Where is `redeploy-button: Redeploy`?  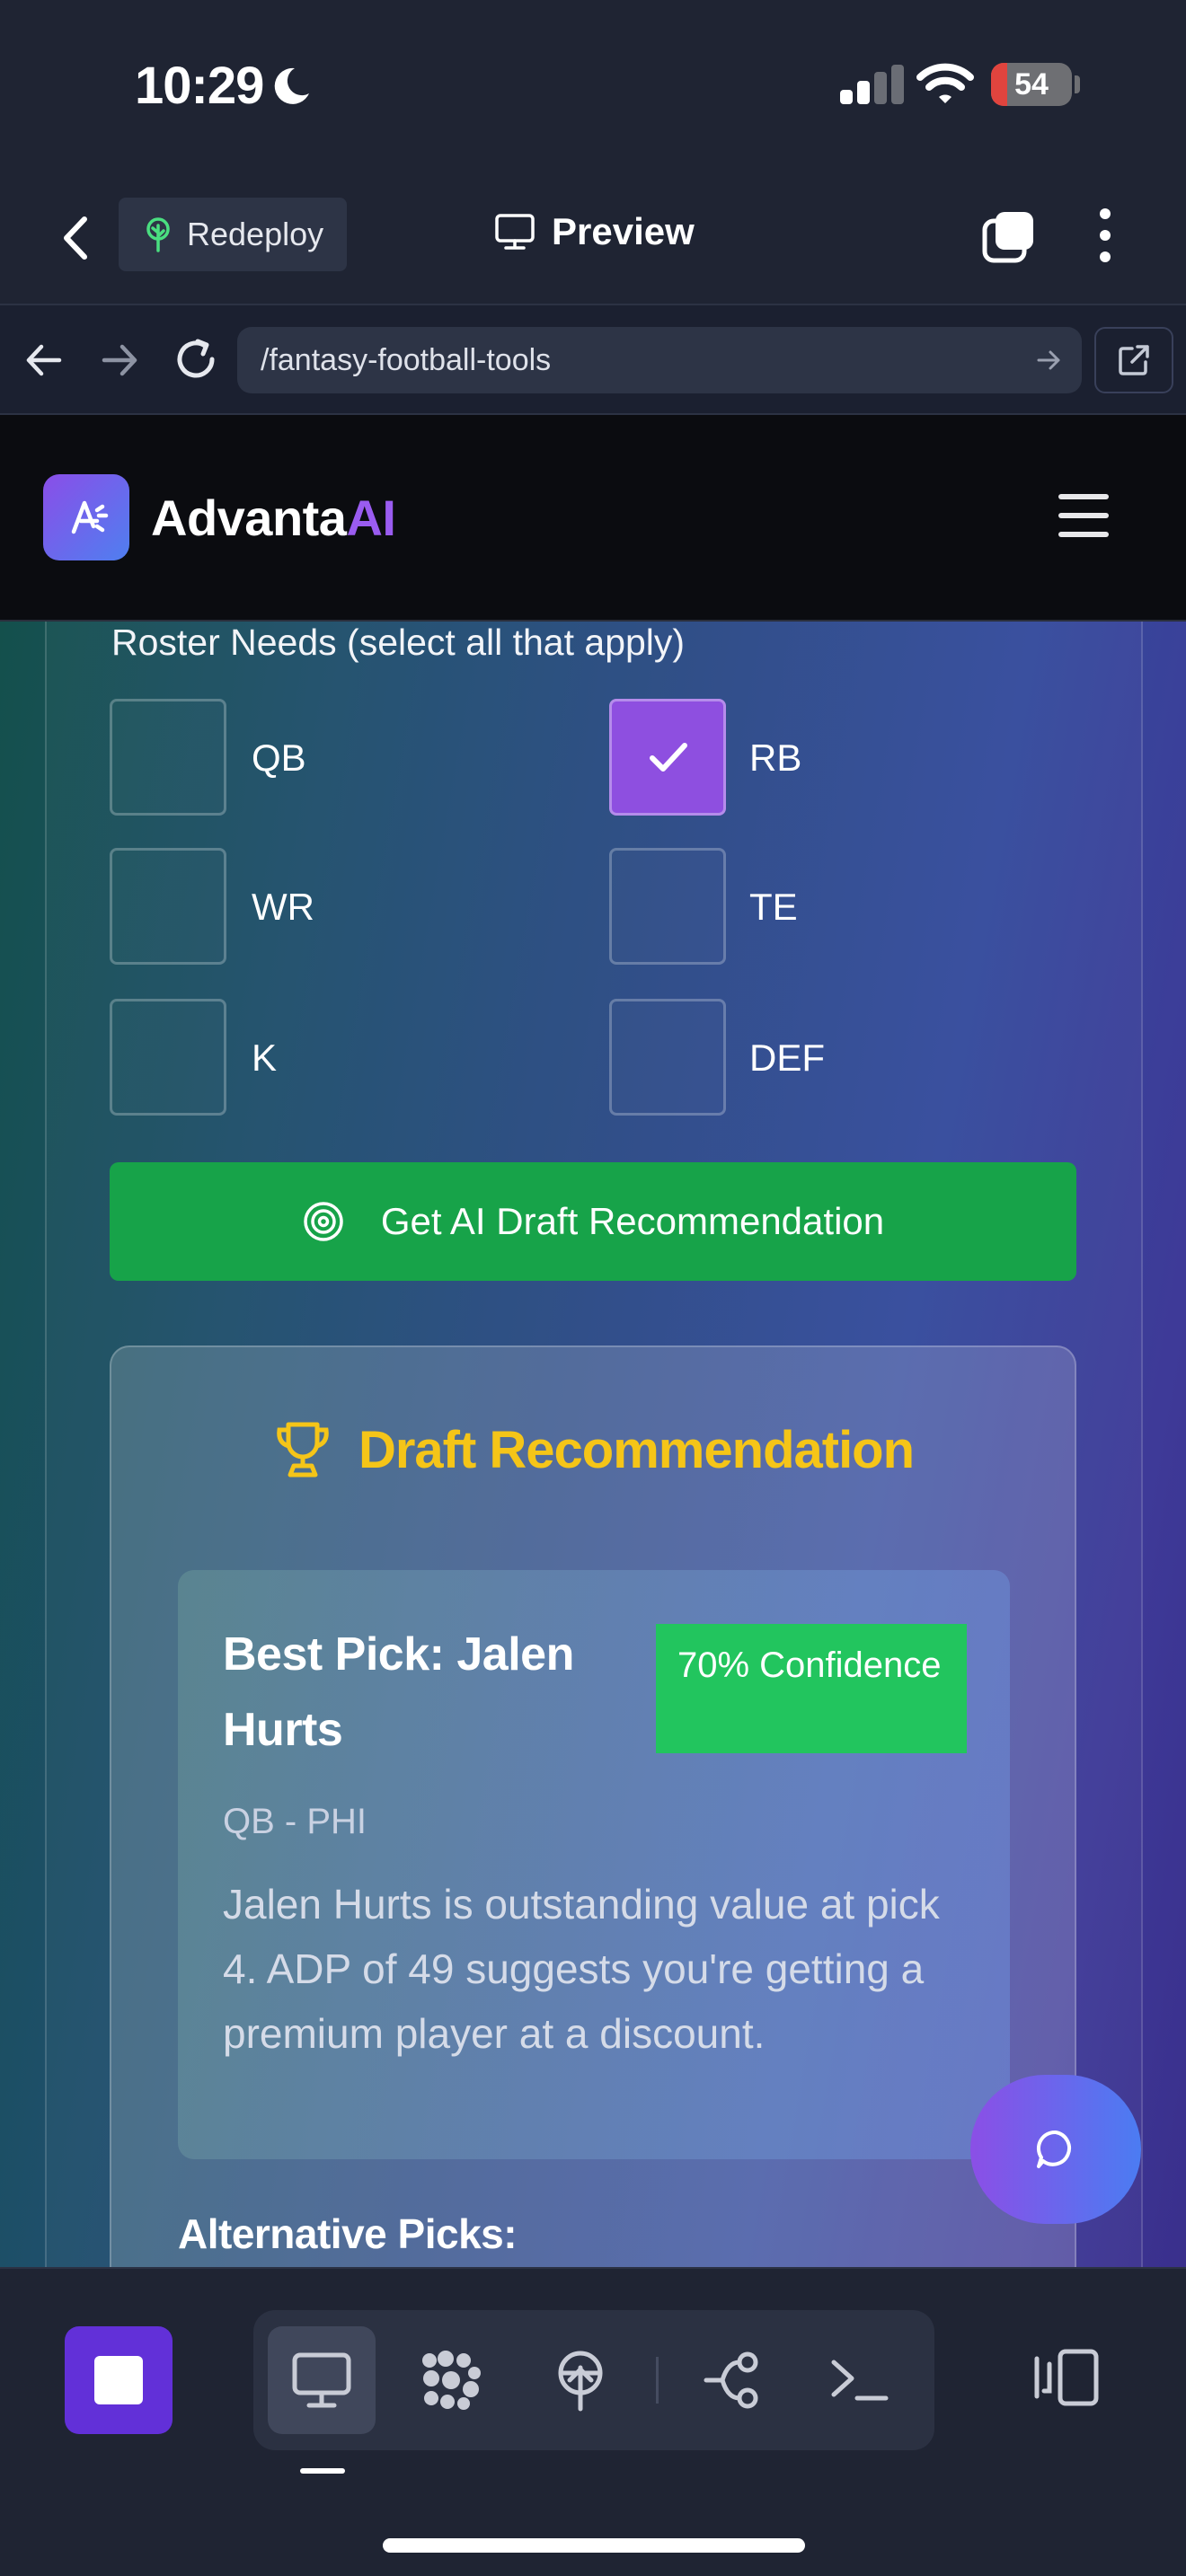 redeploy-button: Redeploy is located at coordinates (233, 234).